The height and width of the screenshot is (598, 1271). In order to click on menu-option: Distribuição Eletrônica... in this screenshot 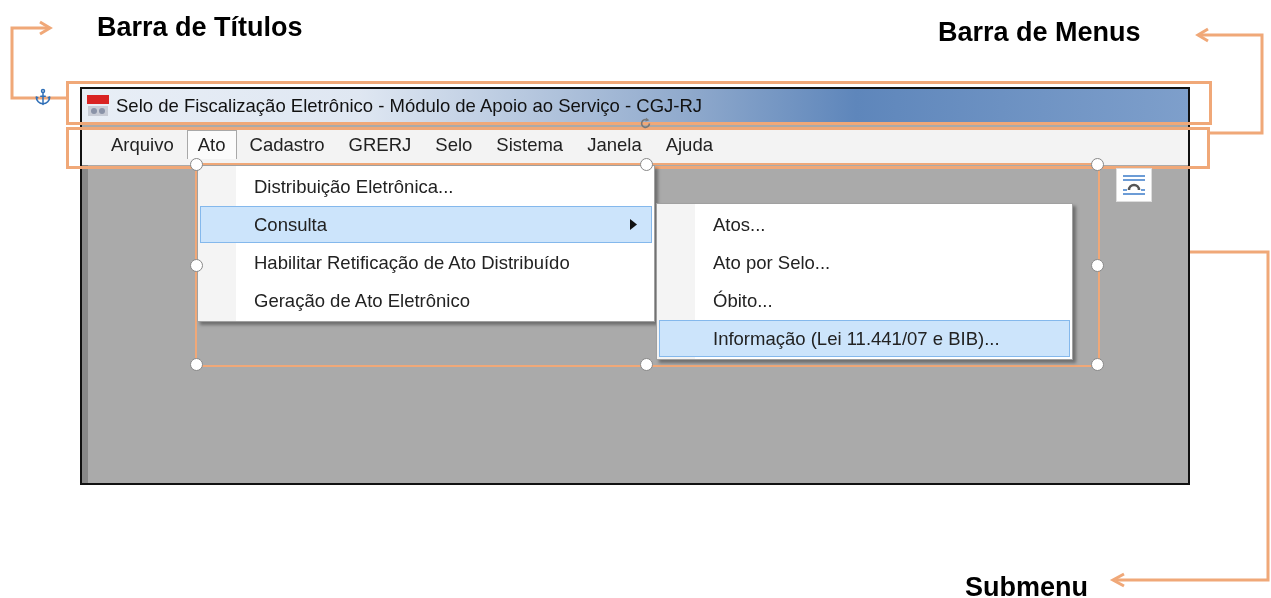, I will do `click(426, 186)`.